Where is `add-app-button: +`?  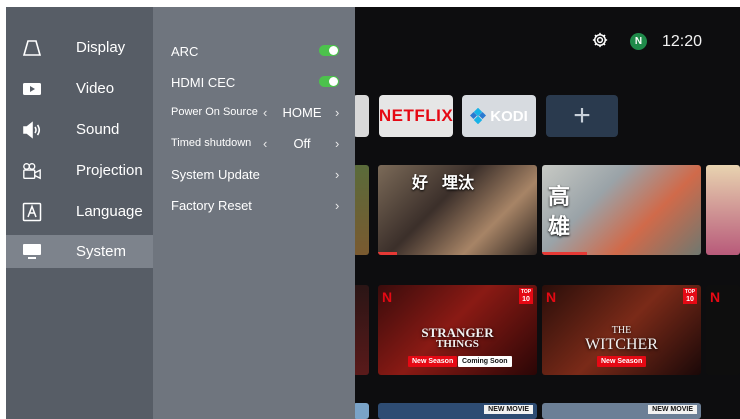 add-app-button: + is located at coordinates (582, 116).